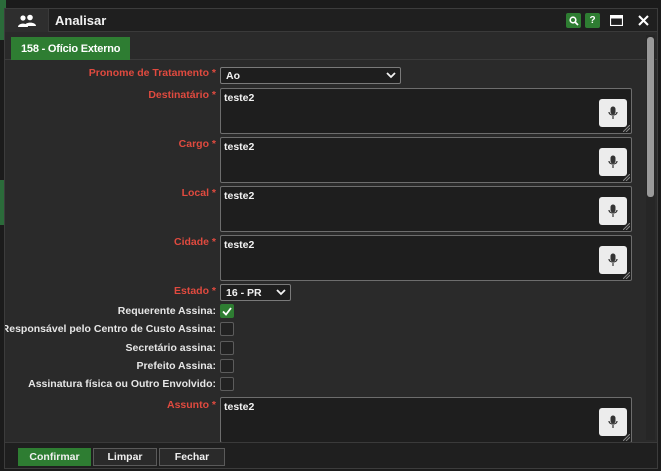  I want to click on close-icon, so click(643, 20).